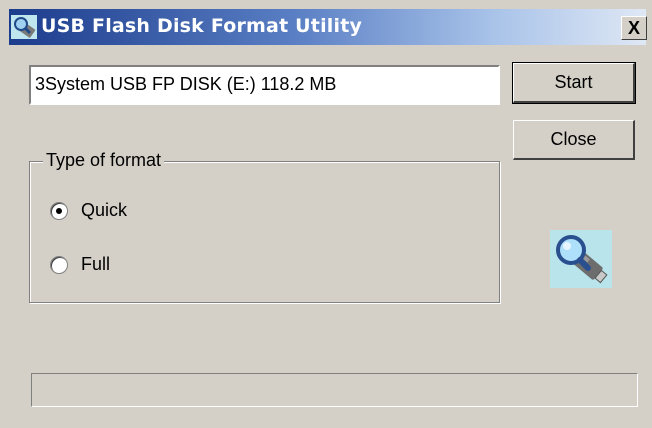 This screenshot has width=652, height=428. Describe the element at coordinates (95, 264) in the screenshot. I see `full-radio-label: Full` at that location.